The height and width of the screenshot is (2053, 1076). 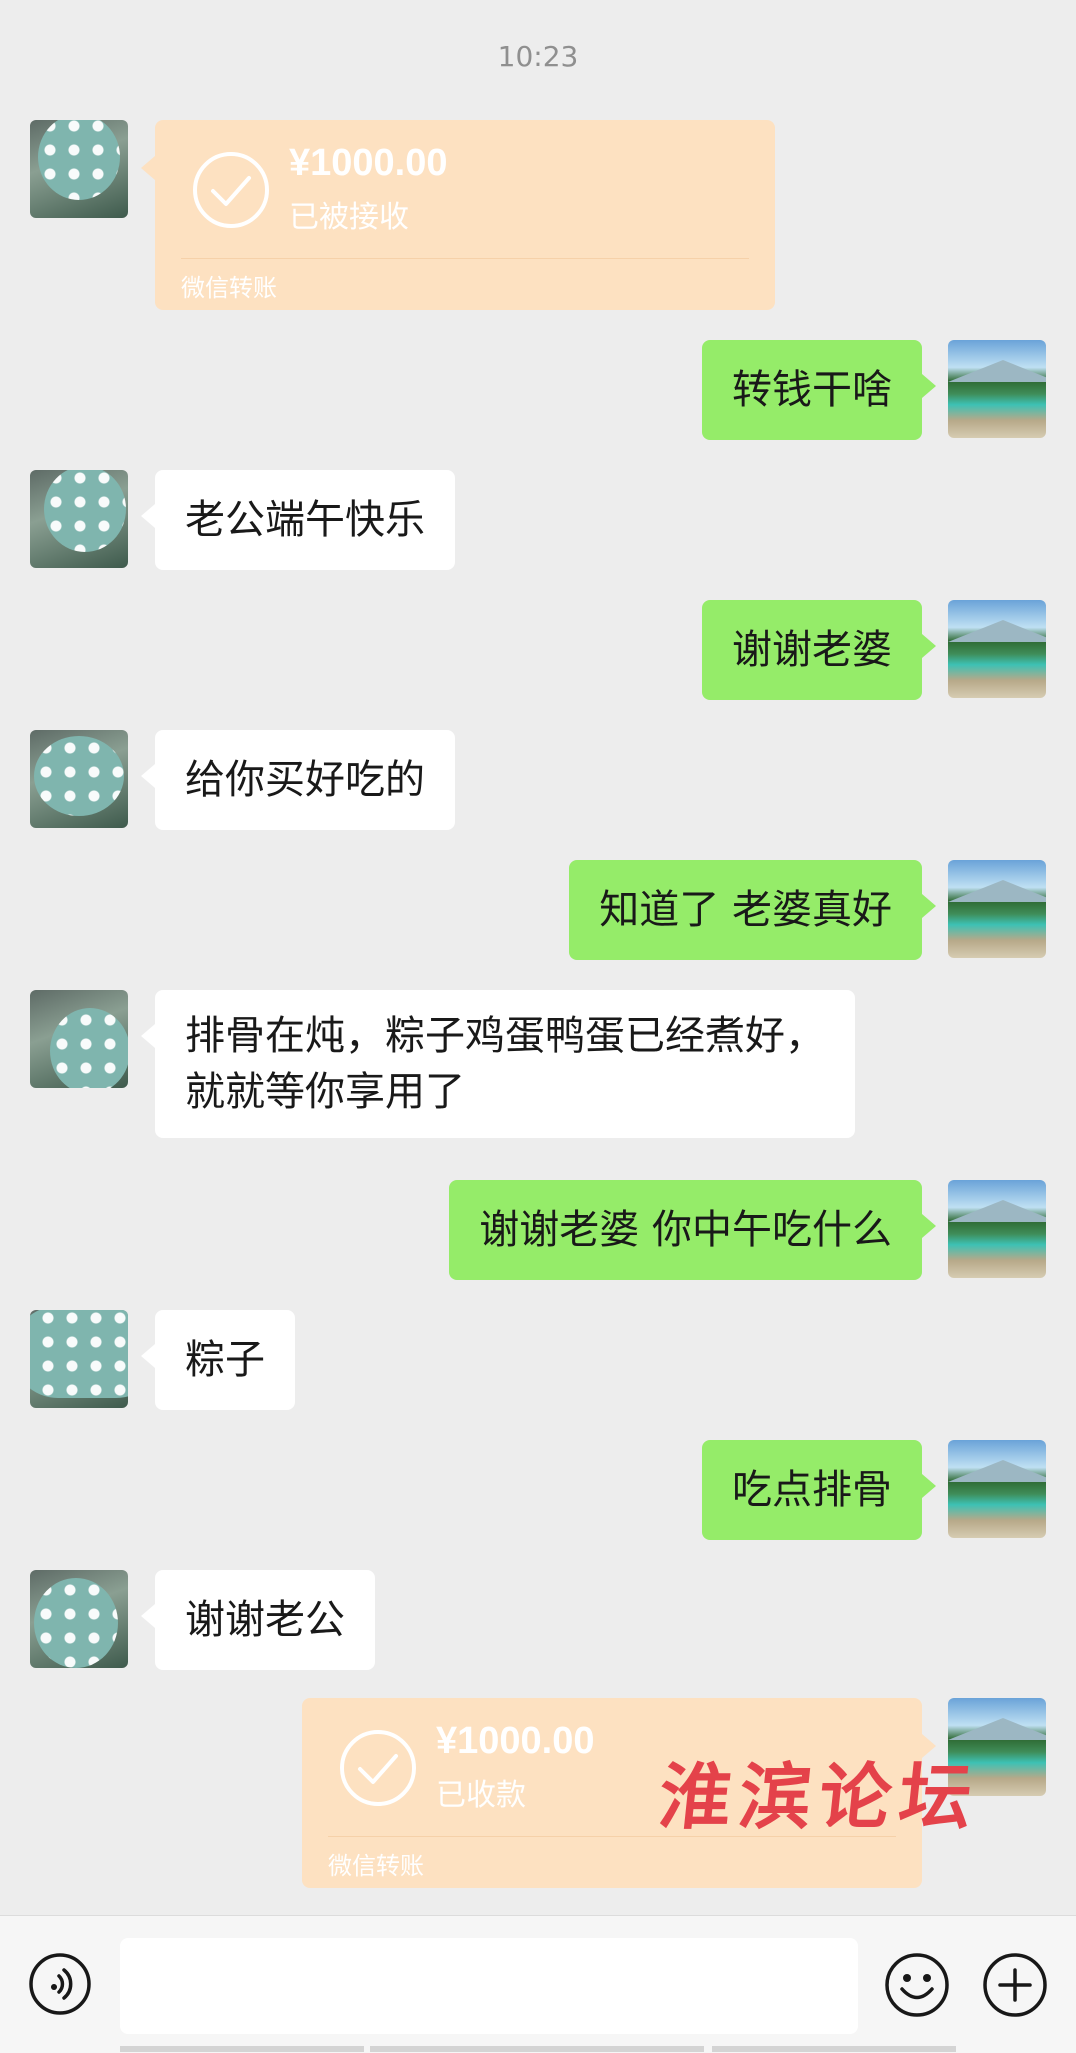 What do you see at coordinates (258, 1620) in the screenshot?
I see `message-bubble-incoming: 谢谢老公` at bounding box center [258, 1620].